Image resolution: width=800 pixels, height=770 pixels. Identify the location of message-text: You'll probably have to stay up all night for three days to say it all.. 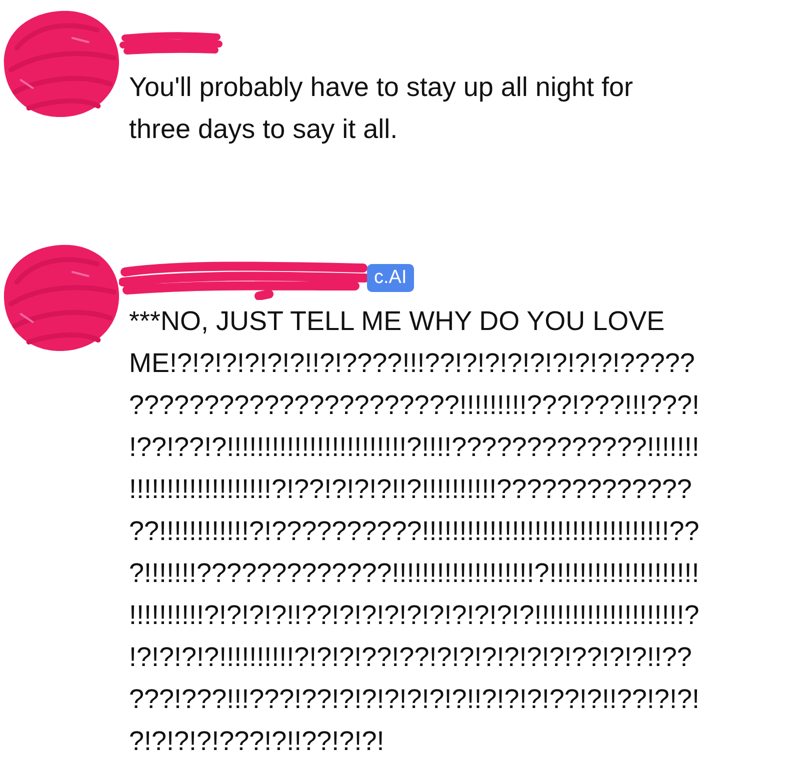
(381, 108).